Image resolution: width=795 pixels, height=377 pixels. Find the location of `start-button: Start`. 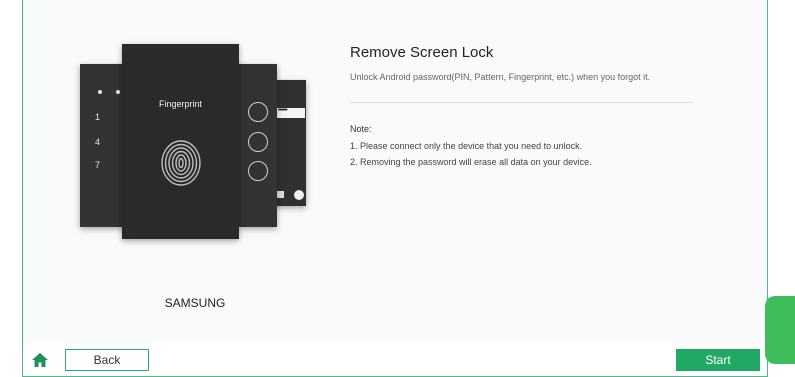

start-button: Start is located at coordinates (718, 360).